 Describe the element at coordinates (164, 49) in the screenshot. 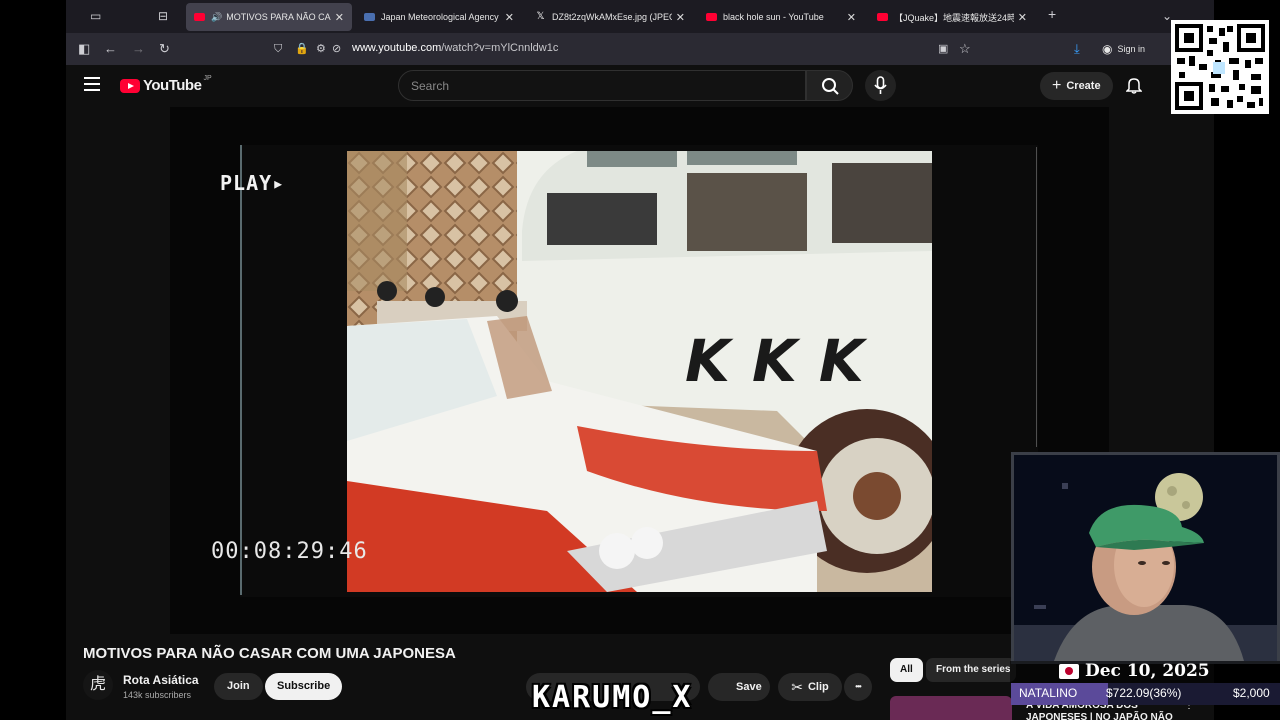

I see `reload-icon: ↻` at that location.